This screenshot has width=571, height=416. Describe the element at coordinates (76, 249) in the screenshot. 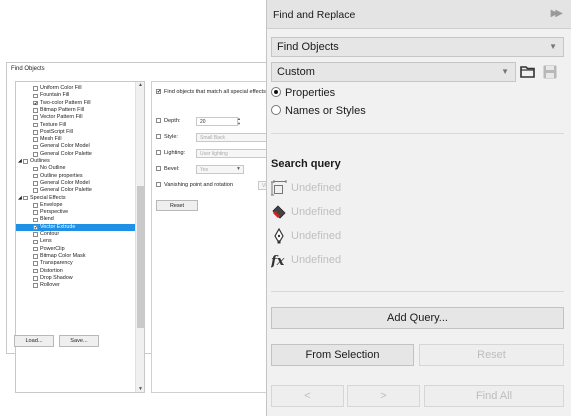

I see `tree-item: PowerClip` at that location.